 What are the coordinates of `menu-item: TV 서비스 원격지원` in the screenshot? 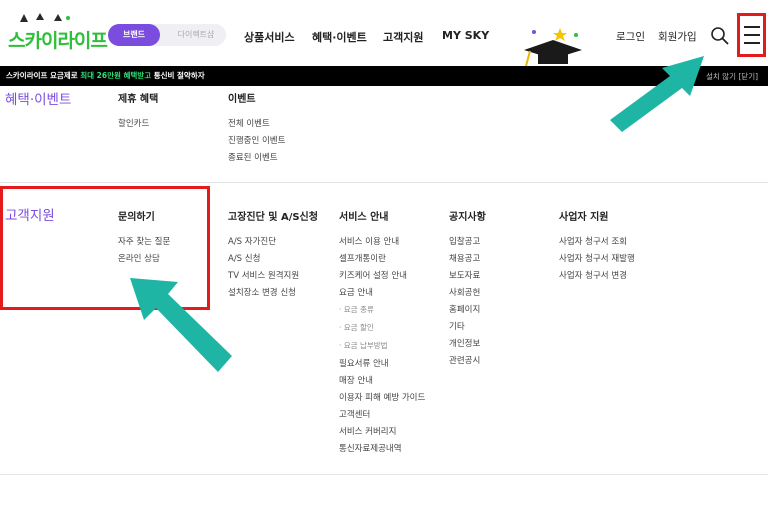 It's located at (263, 275).